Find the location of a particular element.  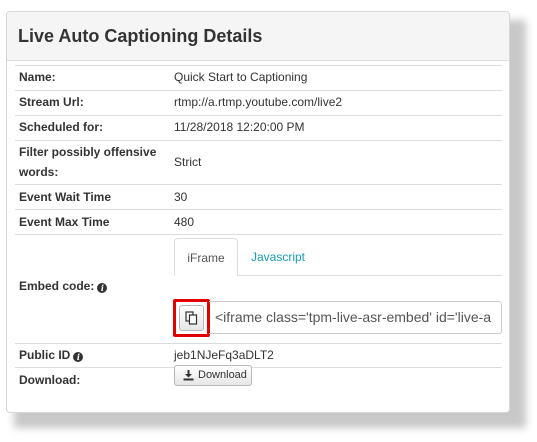

download-button-label: Download is located at coordinates (222, 375).